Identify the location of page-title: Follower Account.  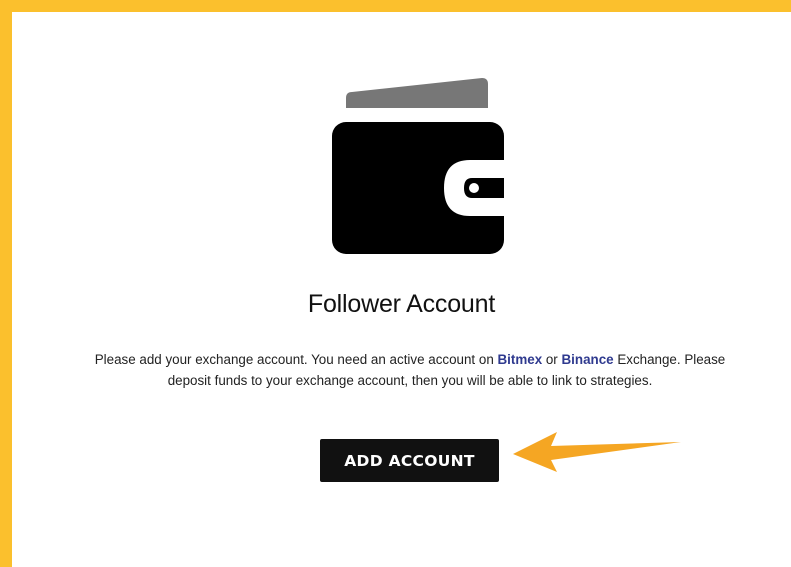
(401, 304).